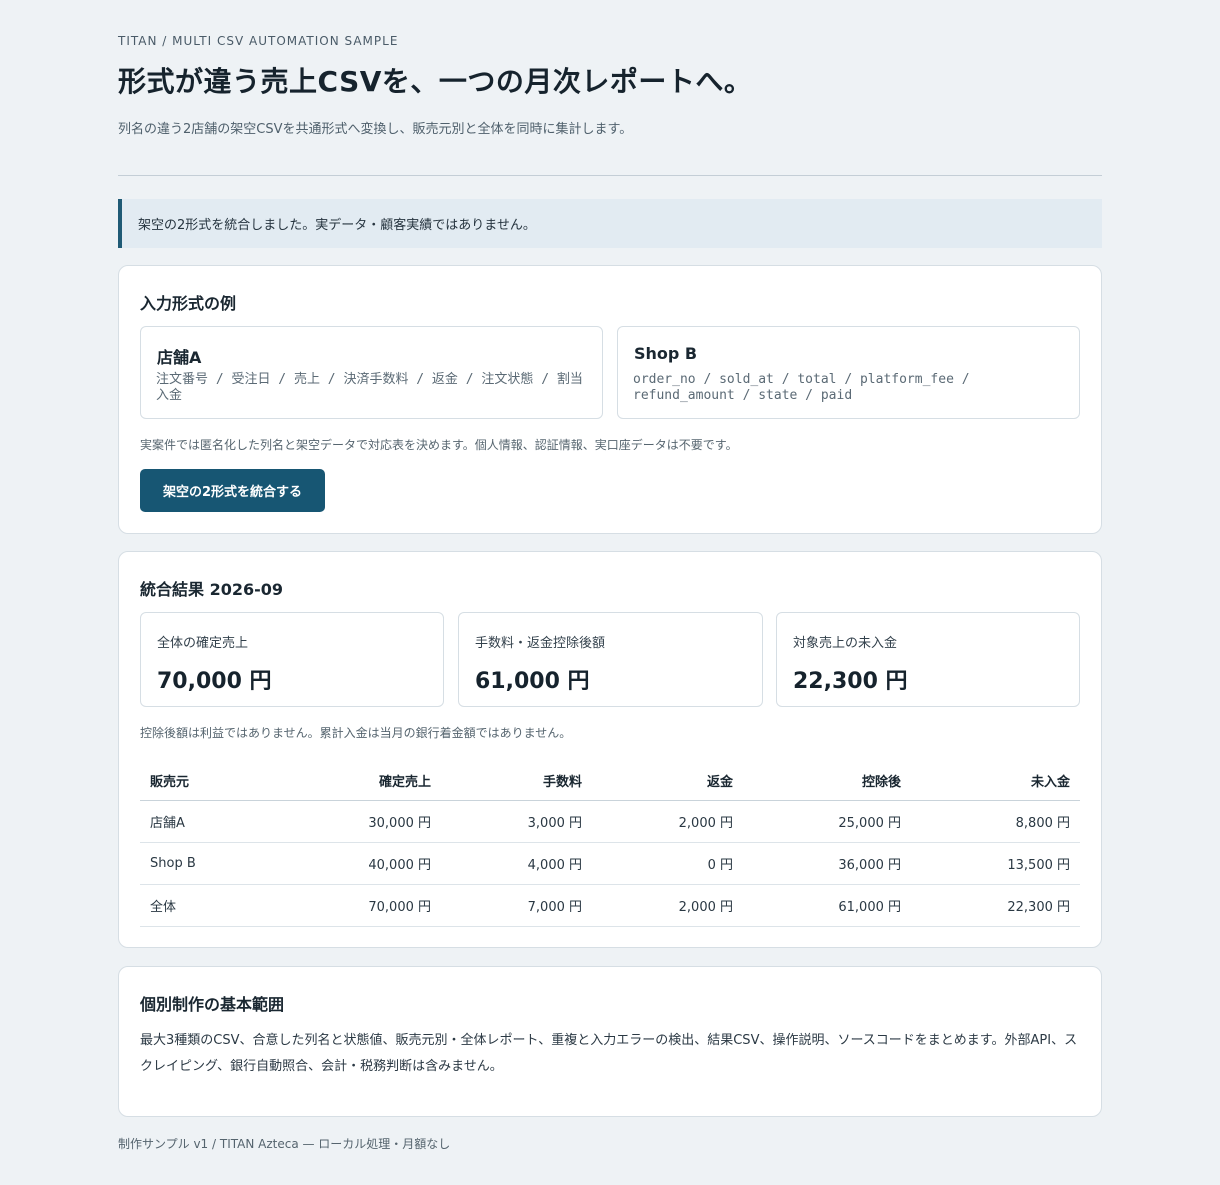  What do you see at coordinates (610, 659) in the screenshot?
I see `kpi-net-amount: 手数料・返金控除後額 61,000 円` at bounding box center [610, 659].